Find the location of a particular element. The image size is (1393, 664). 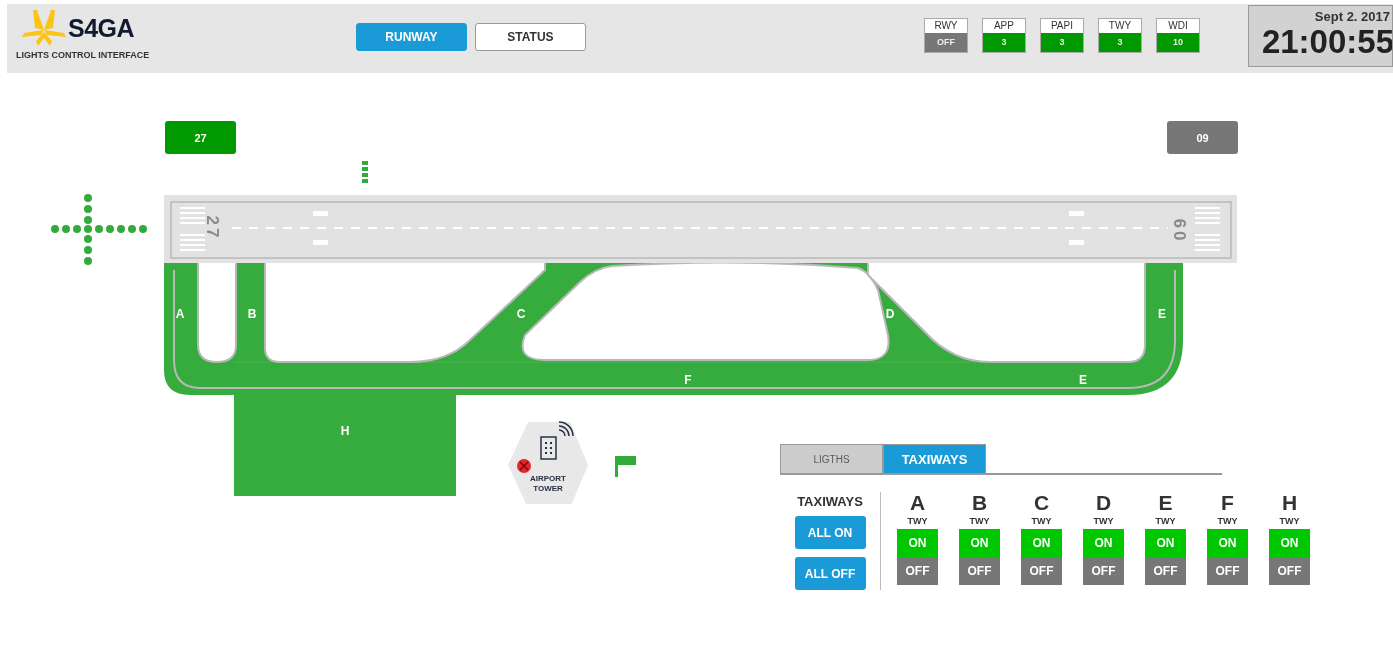

runway-number: 27 is located at coordinates (212, 228).